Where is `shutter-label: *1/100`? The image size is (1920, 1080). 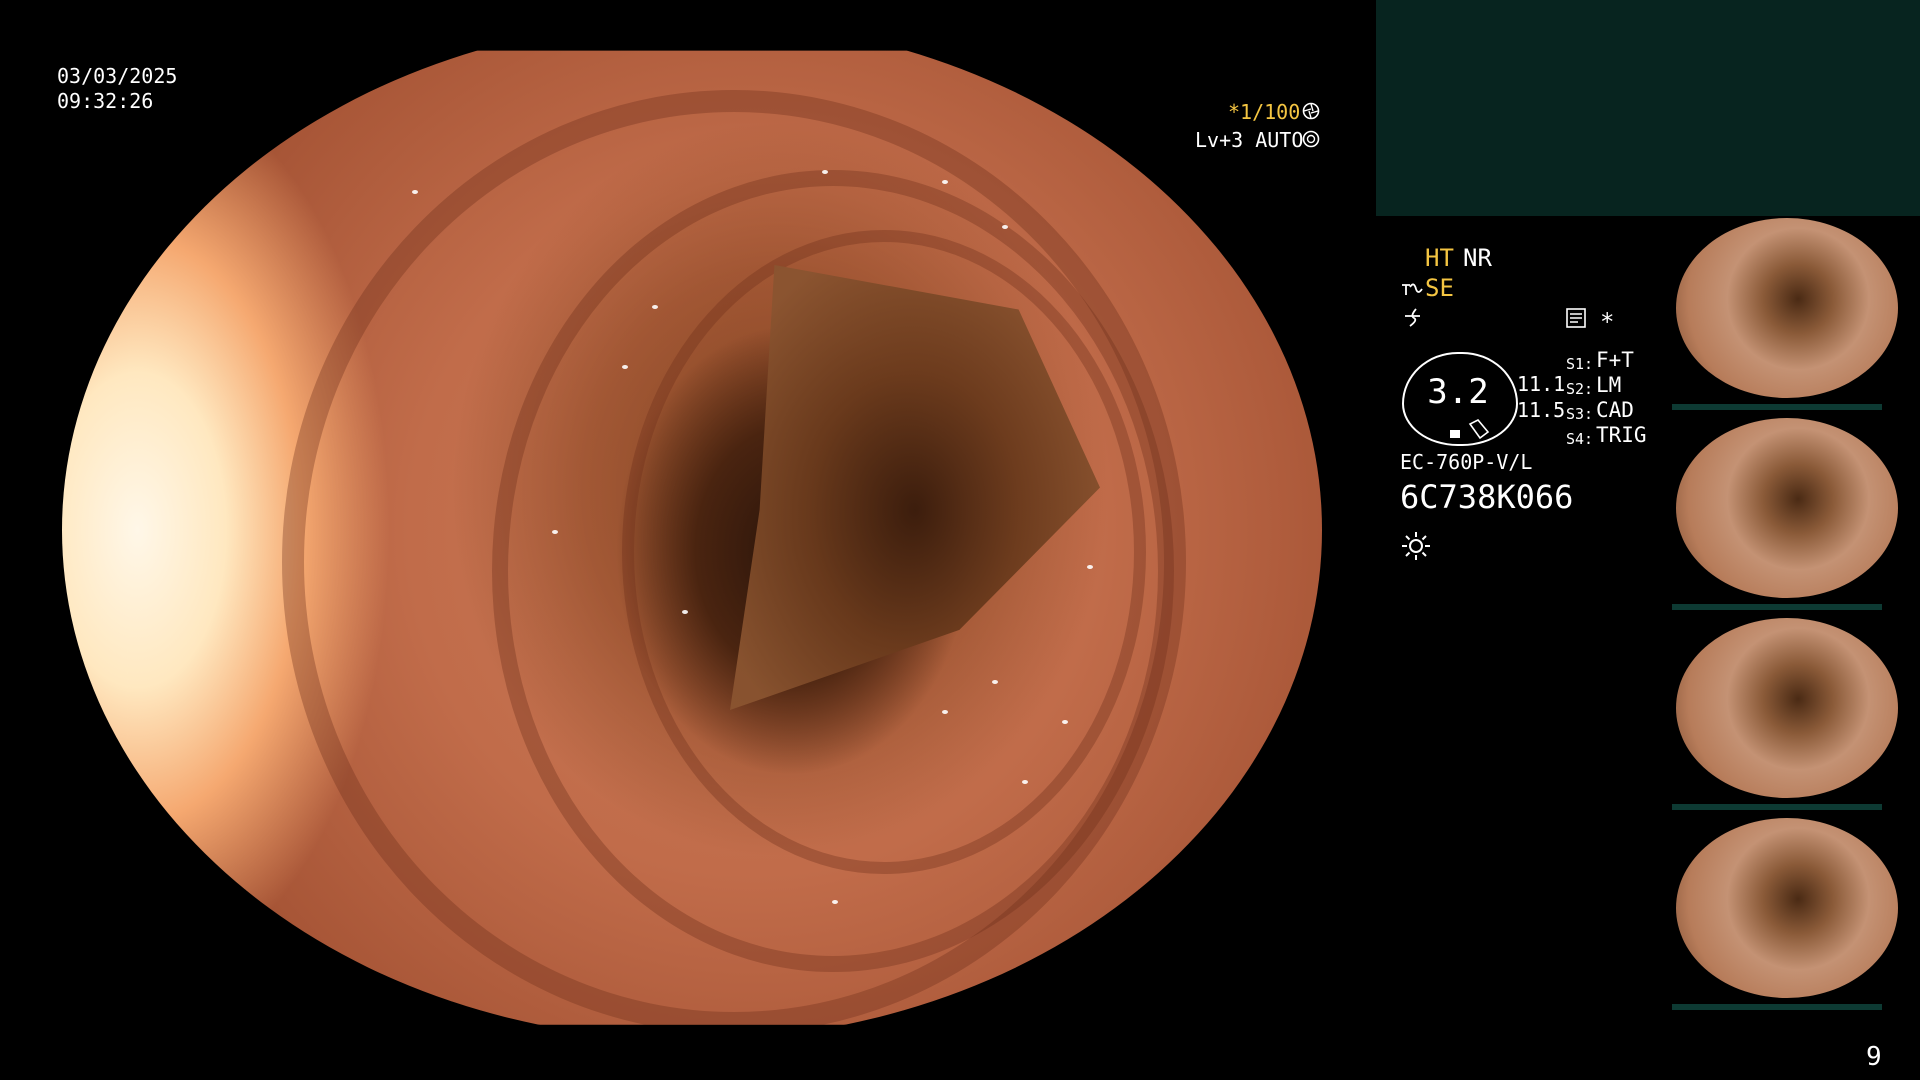 shutter-label: *1/100 is located at coordinates (1264, 112).